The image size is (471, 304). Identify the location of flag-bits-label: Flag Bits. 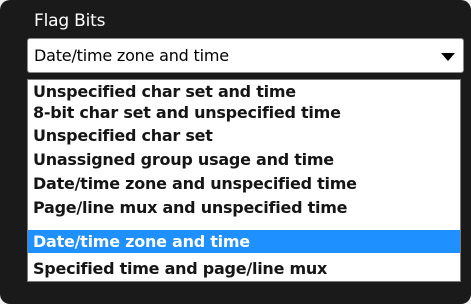
(70, 21).